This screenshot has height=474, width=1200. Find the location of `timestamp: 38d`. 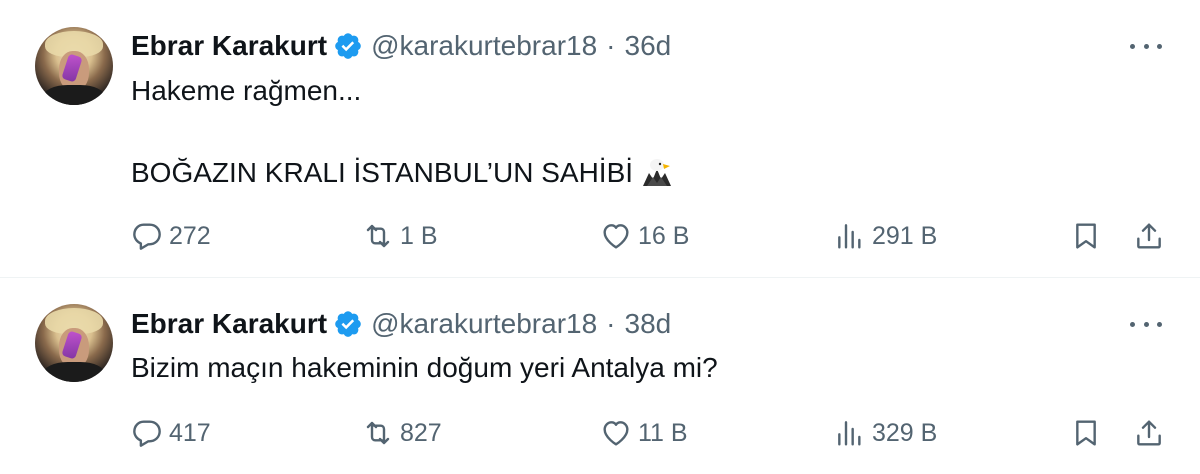

timestamp: 38d is located at coordinates (648, 324).